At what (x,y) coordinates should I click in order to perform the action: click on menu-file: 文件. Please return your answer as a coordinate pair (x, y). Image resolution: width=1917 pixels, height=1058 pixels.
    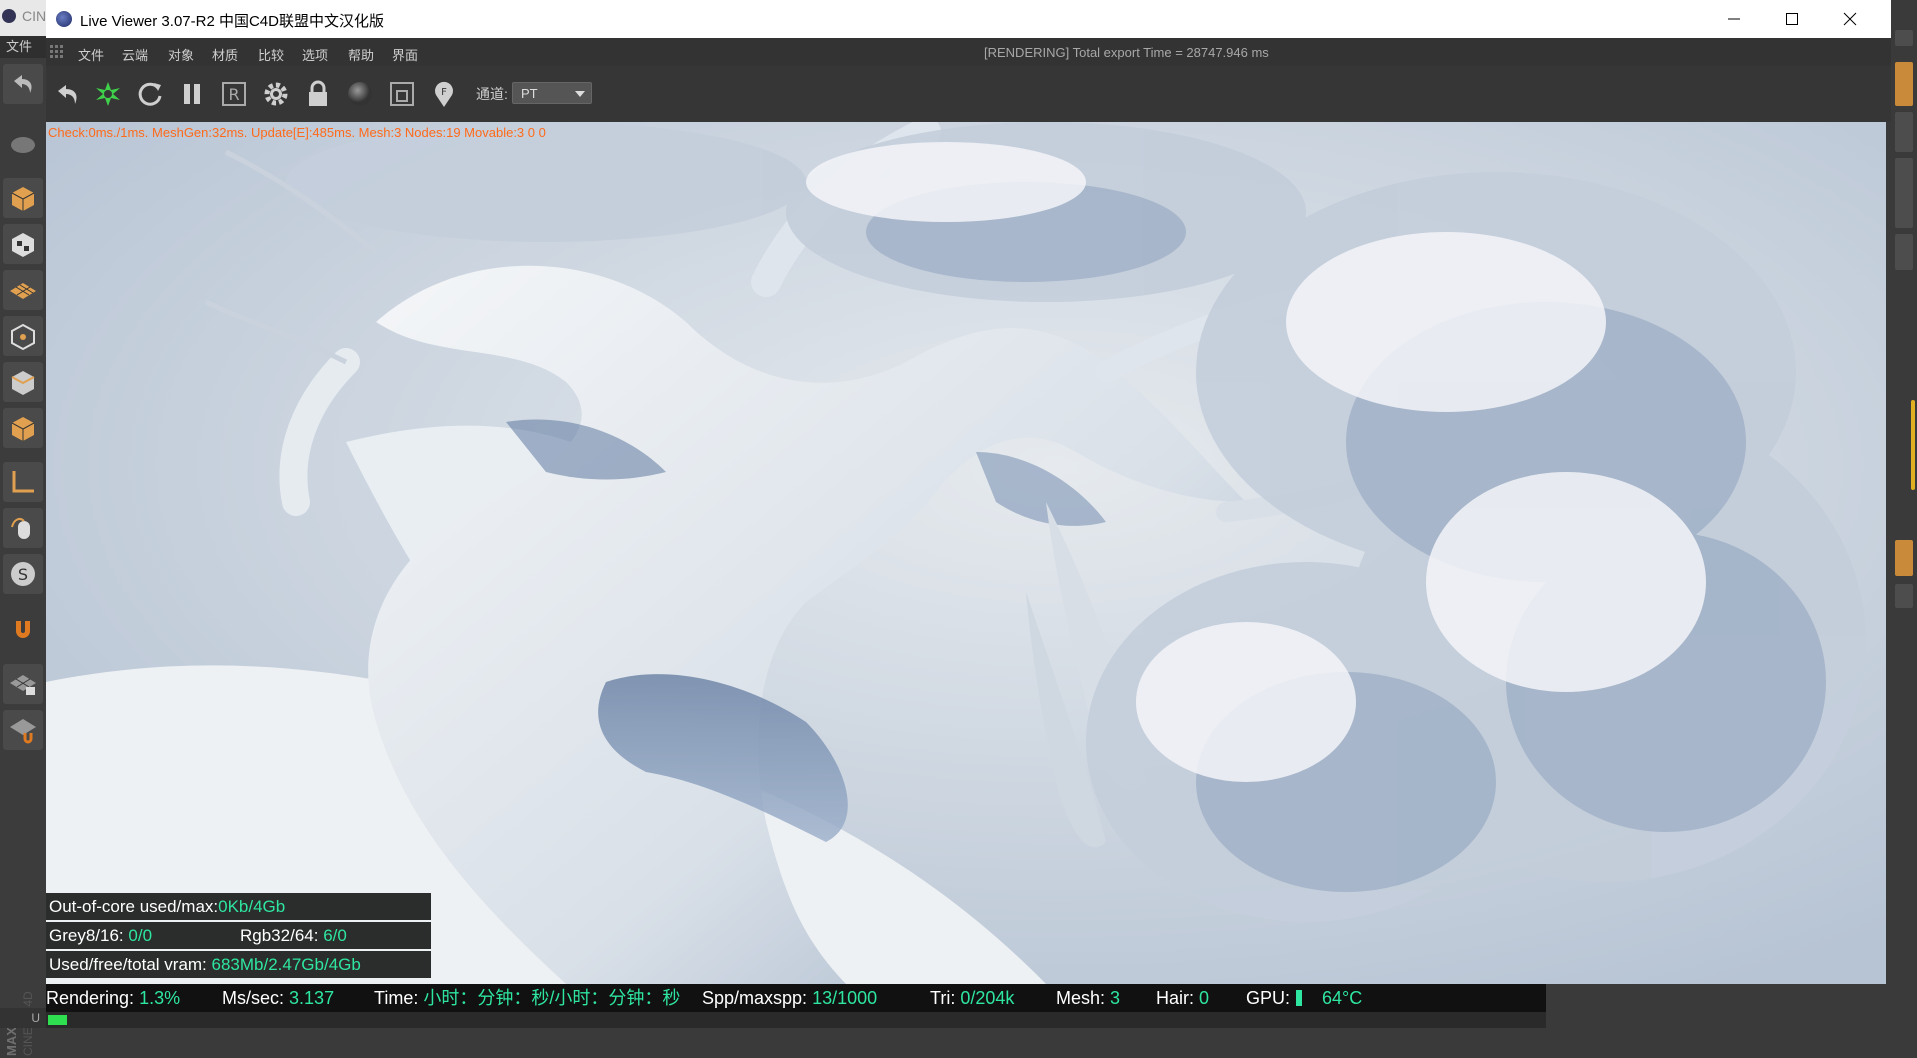
    Looking at the image, I should click on (91, 54).